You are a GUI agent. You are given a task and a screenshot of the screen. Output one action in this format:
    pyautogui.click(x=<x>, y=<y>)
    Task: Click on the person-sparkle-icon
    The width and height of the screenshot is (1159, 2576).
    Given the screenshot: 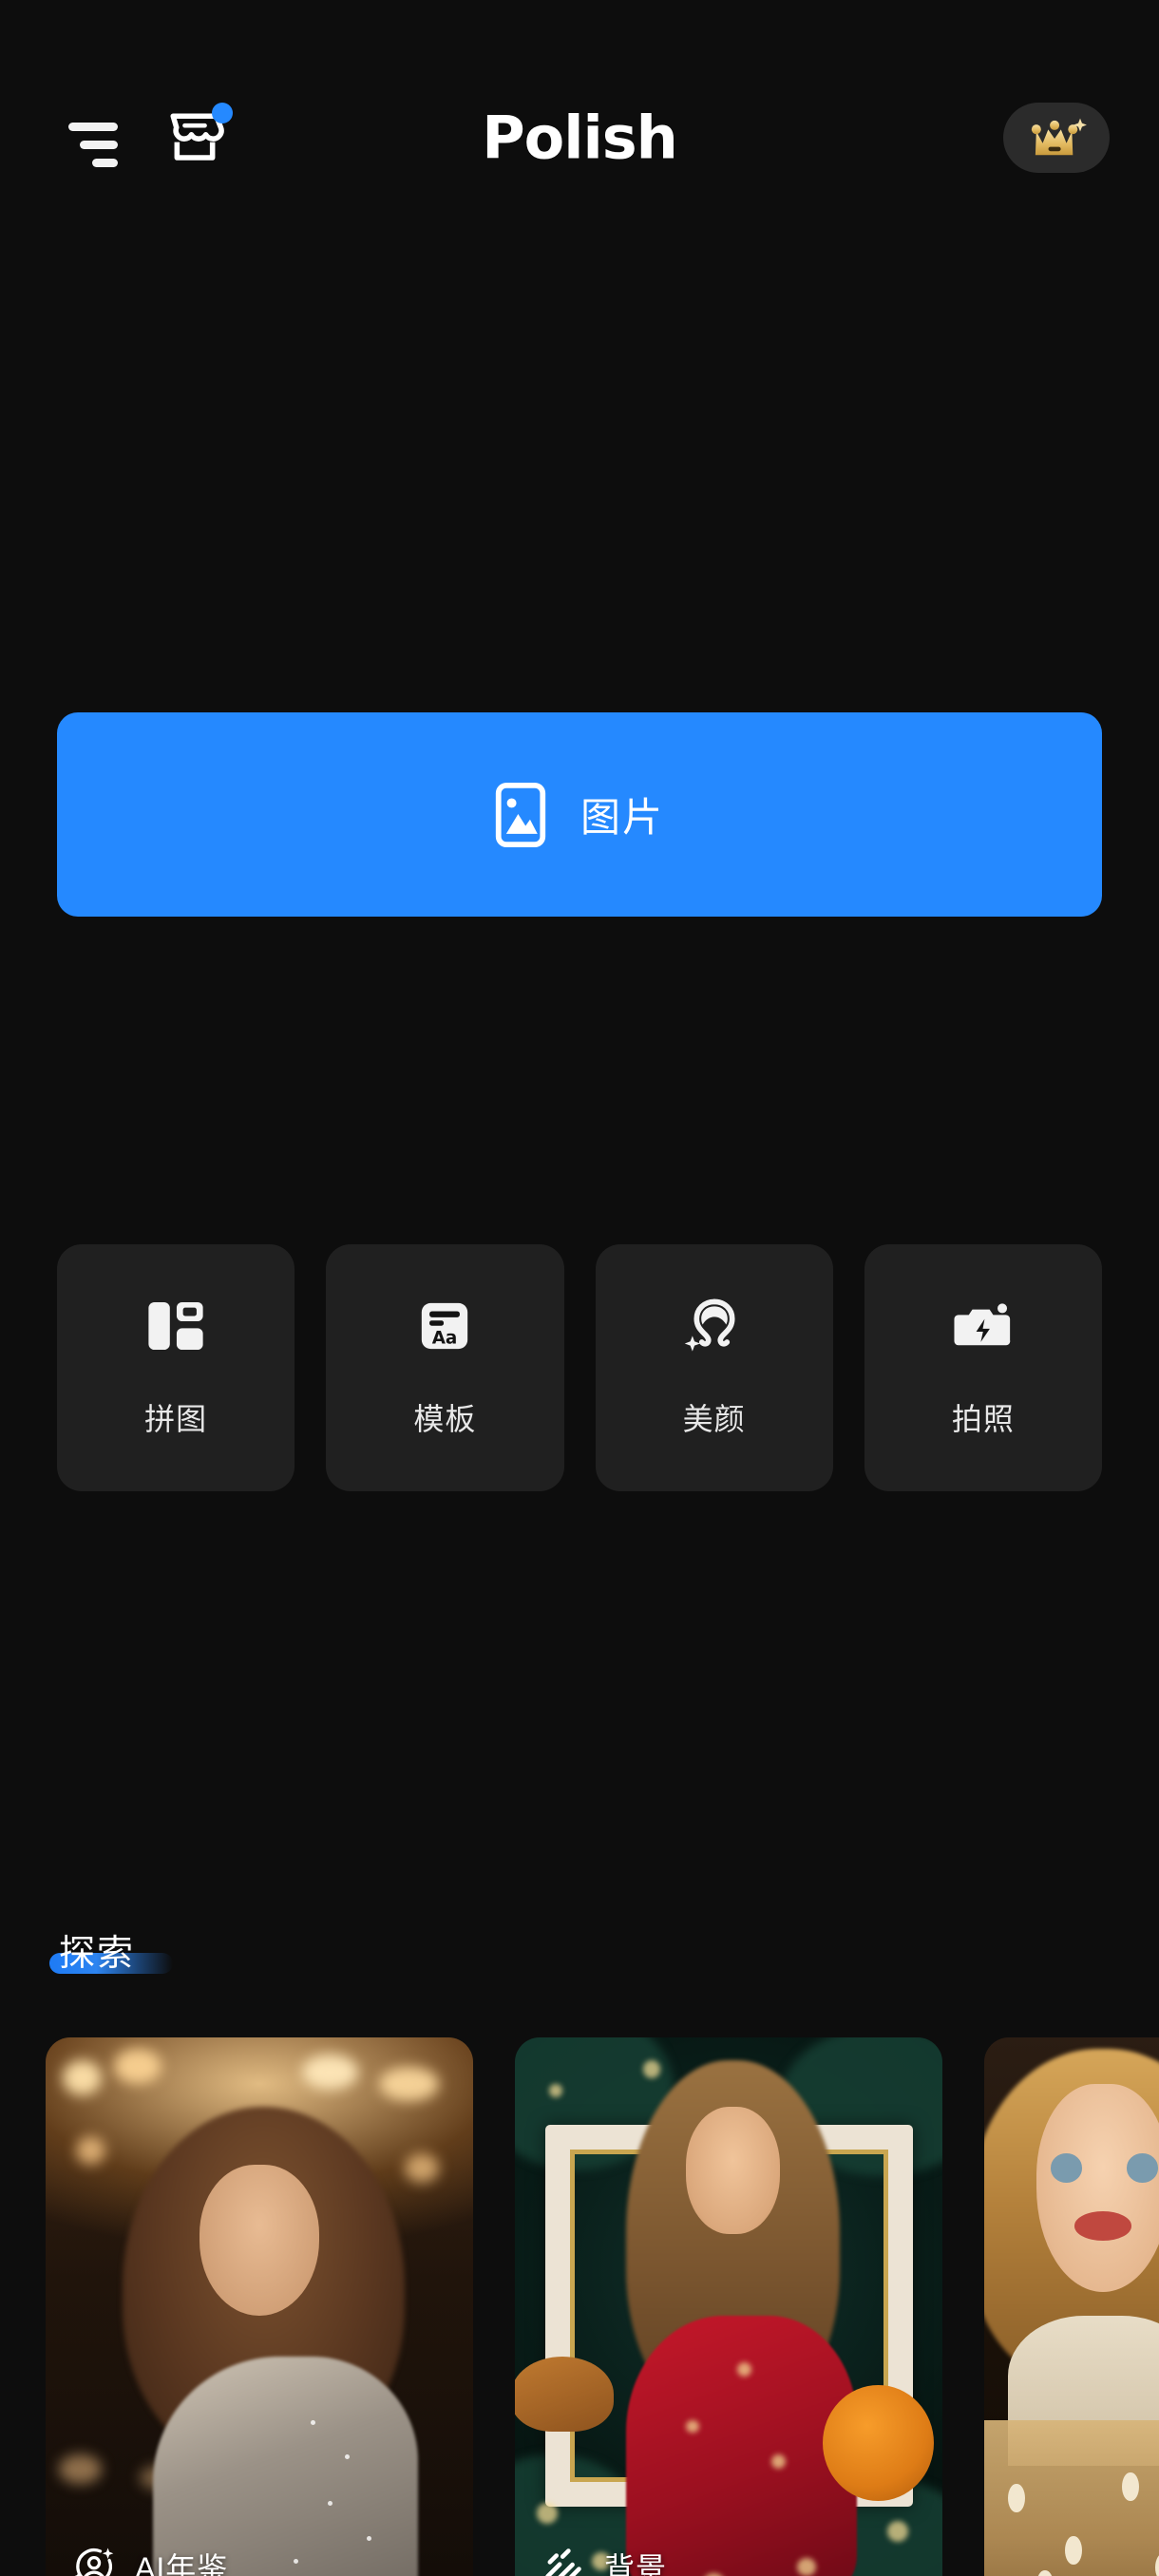 What is the action you would take?
    pyautogui.click(x=94, y=2562)
    